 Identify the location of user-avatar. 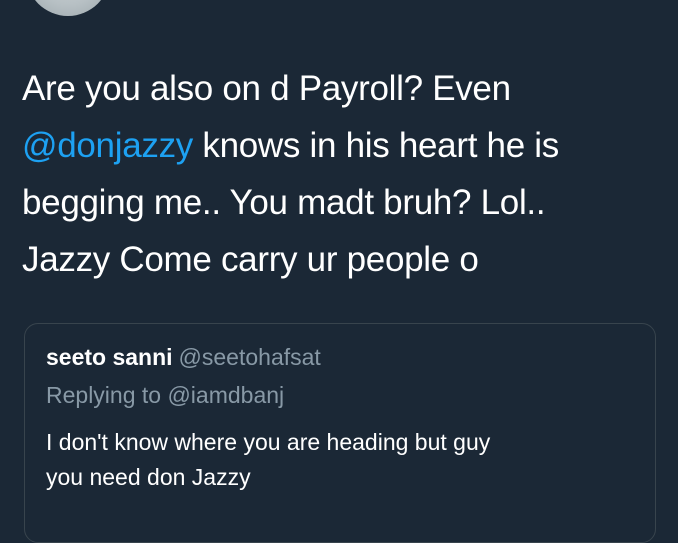
(68, 8).